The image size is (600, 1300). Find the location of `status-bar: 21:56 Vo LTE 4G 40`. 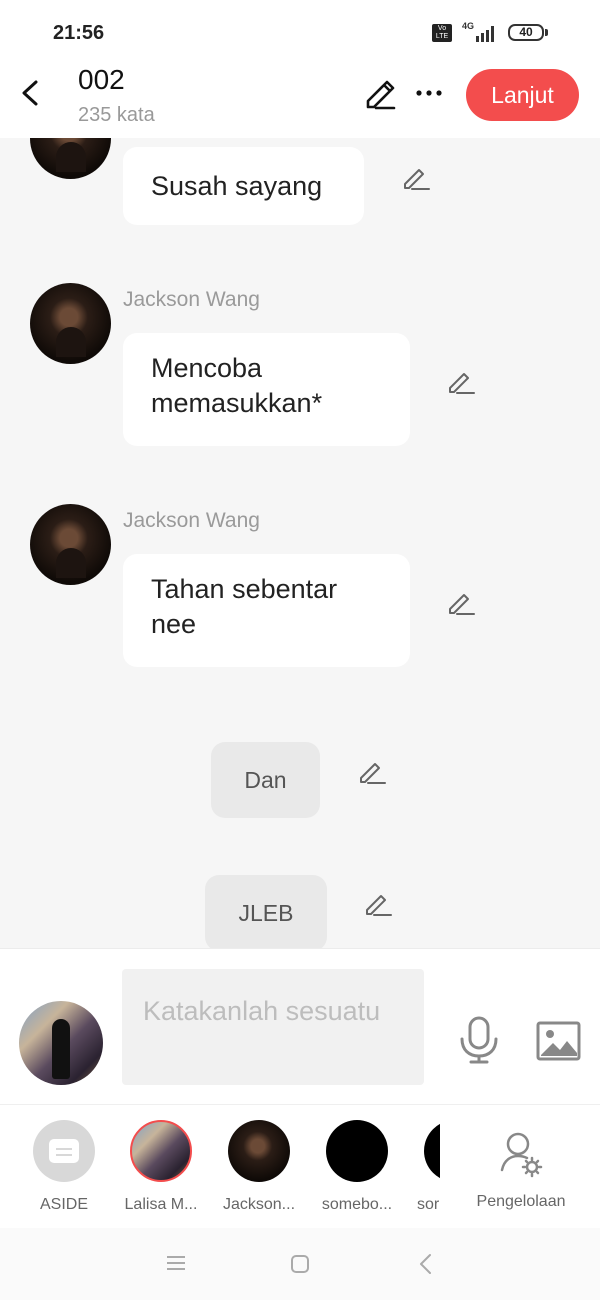

status-bar: 21:56 Vo LTE 4G 40 is located at coordinates (300, 31).